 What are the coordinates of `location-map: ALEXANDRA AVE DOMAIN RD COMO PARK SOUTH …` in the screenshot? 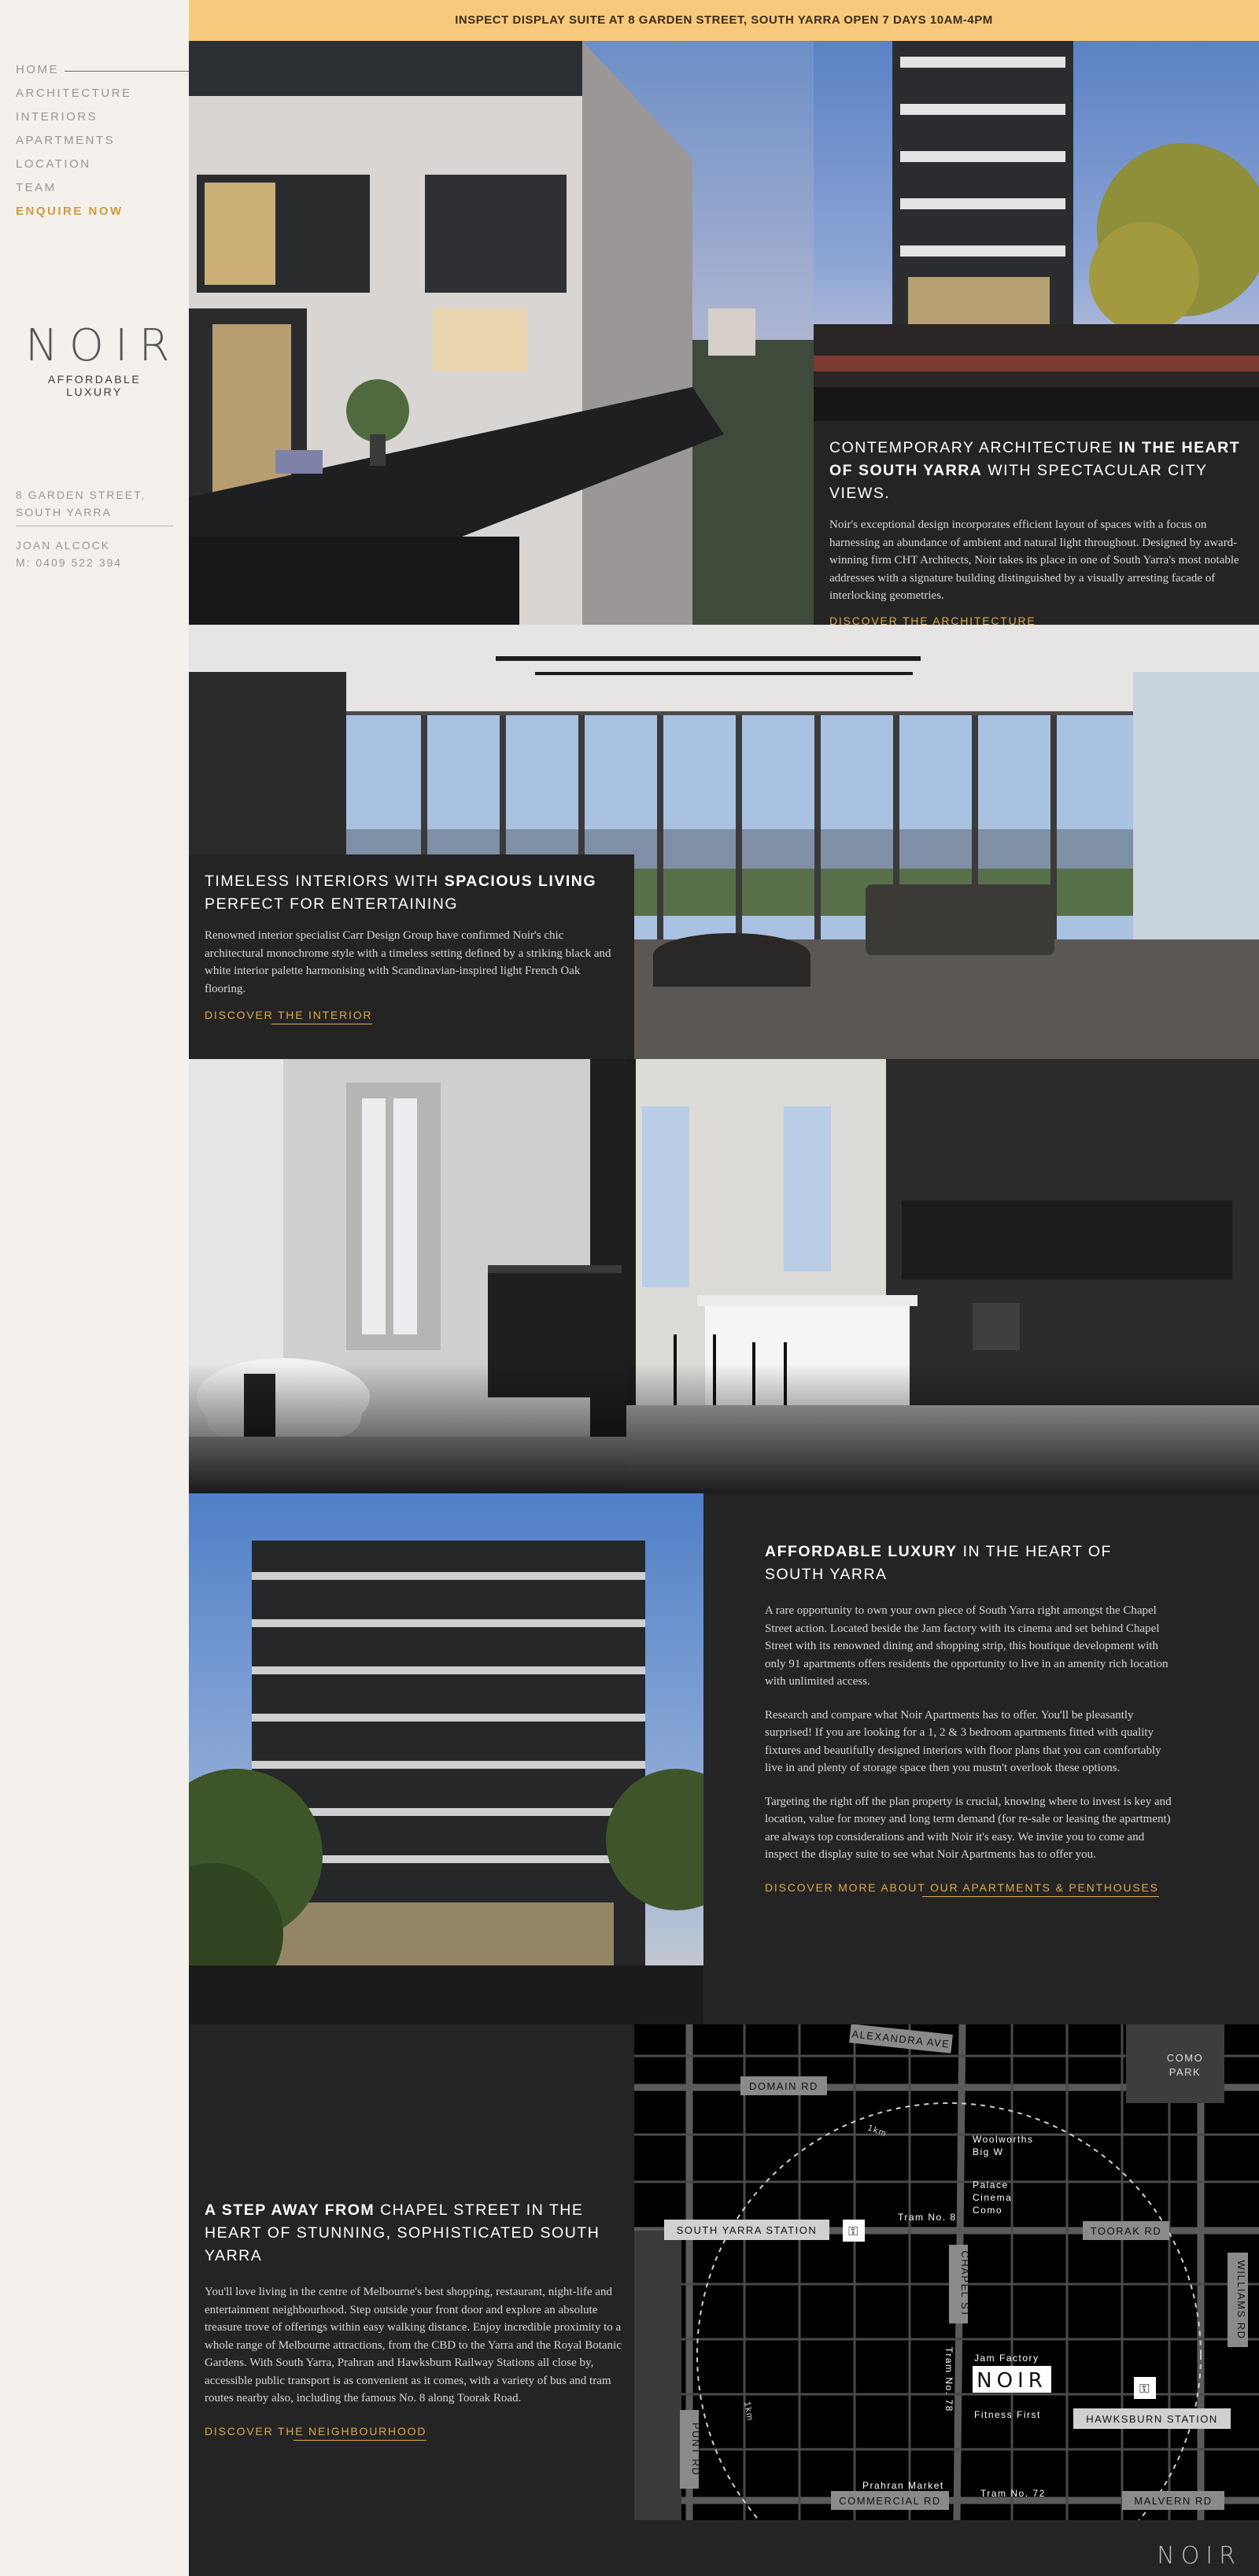 It's located at (946, 2272).